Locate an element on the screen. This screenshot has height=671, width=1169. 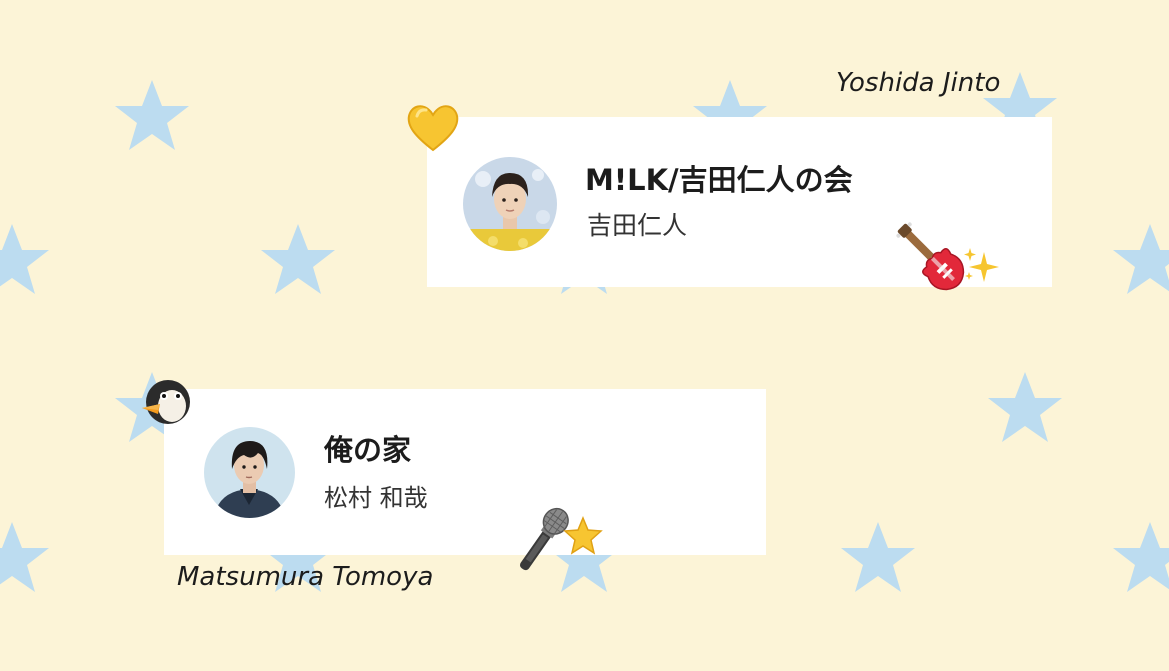
group-title: 俺の家 is located at coordinates (368, 450).